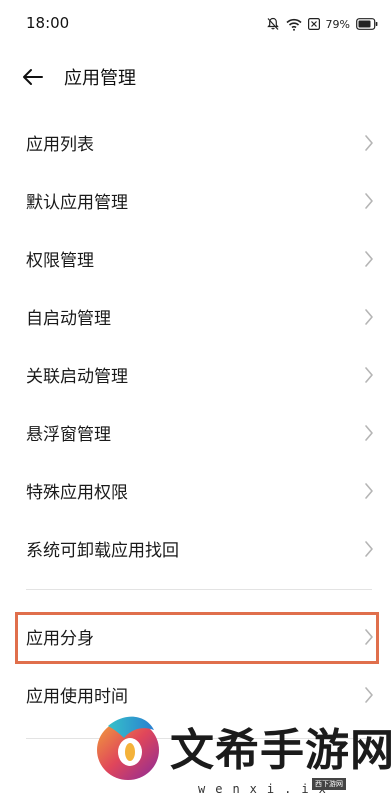 The width and height of the screenshot is (392, 799). Describe the element at coordinates (196, 636) in the screenshot. I see `menu-item-app-clone: 应用分身` at that location.